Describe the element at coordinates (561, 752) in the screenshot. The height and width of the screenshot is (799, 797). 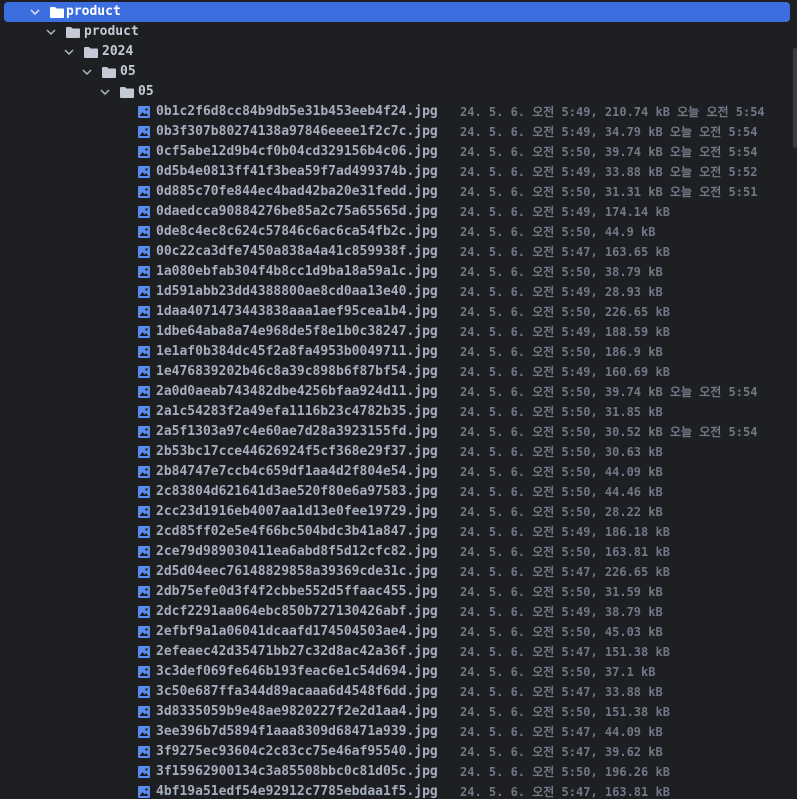
I see `file-meta: 24. 5. 6. 오전 5:47, 39.62 kB` at that location.